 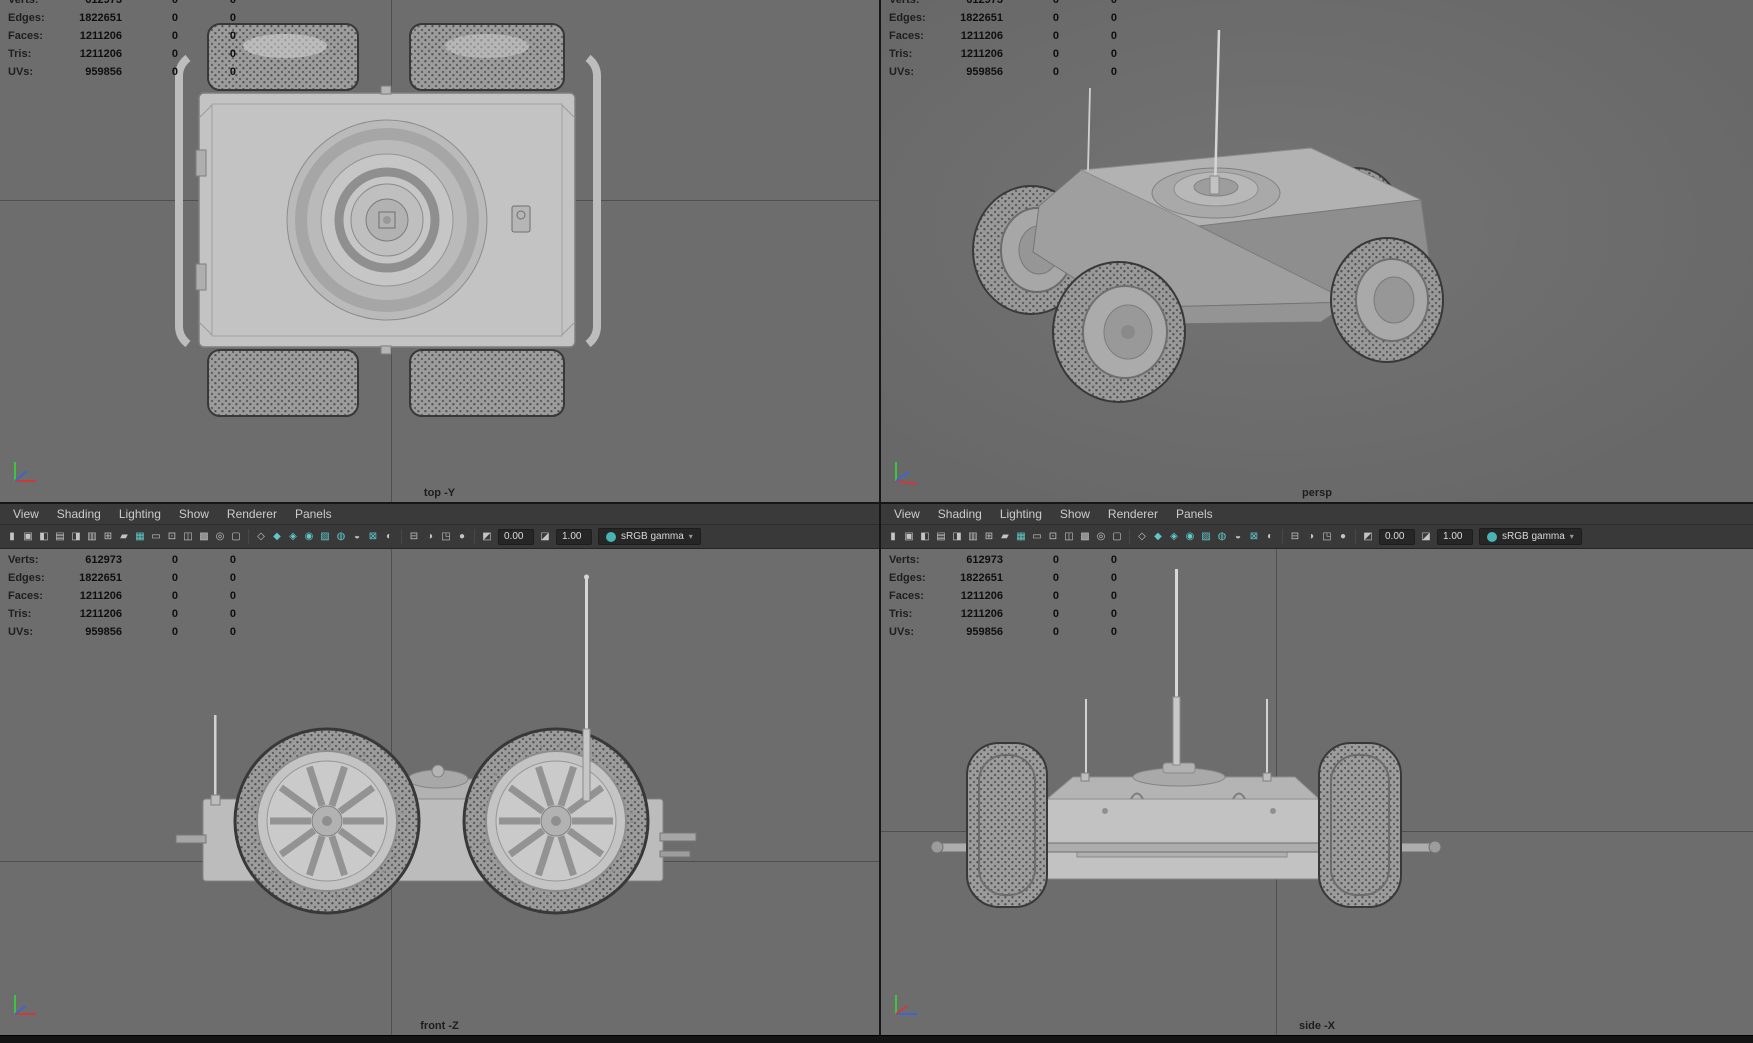 What do you see at coordinates (876, 503) in the screenshot?
I see `panel-divider-horizontal` at bounding box center [876, 503].